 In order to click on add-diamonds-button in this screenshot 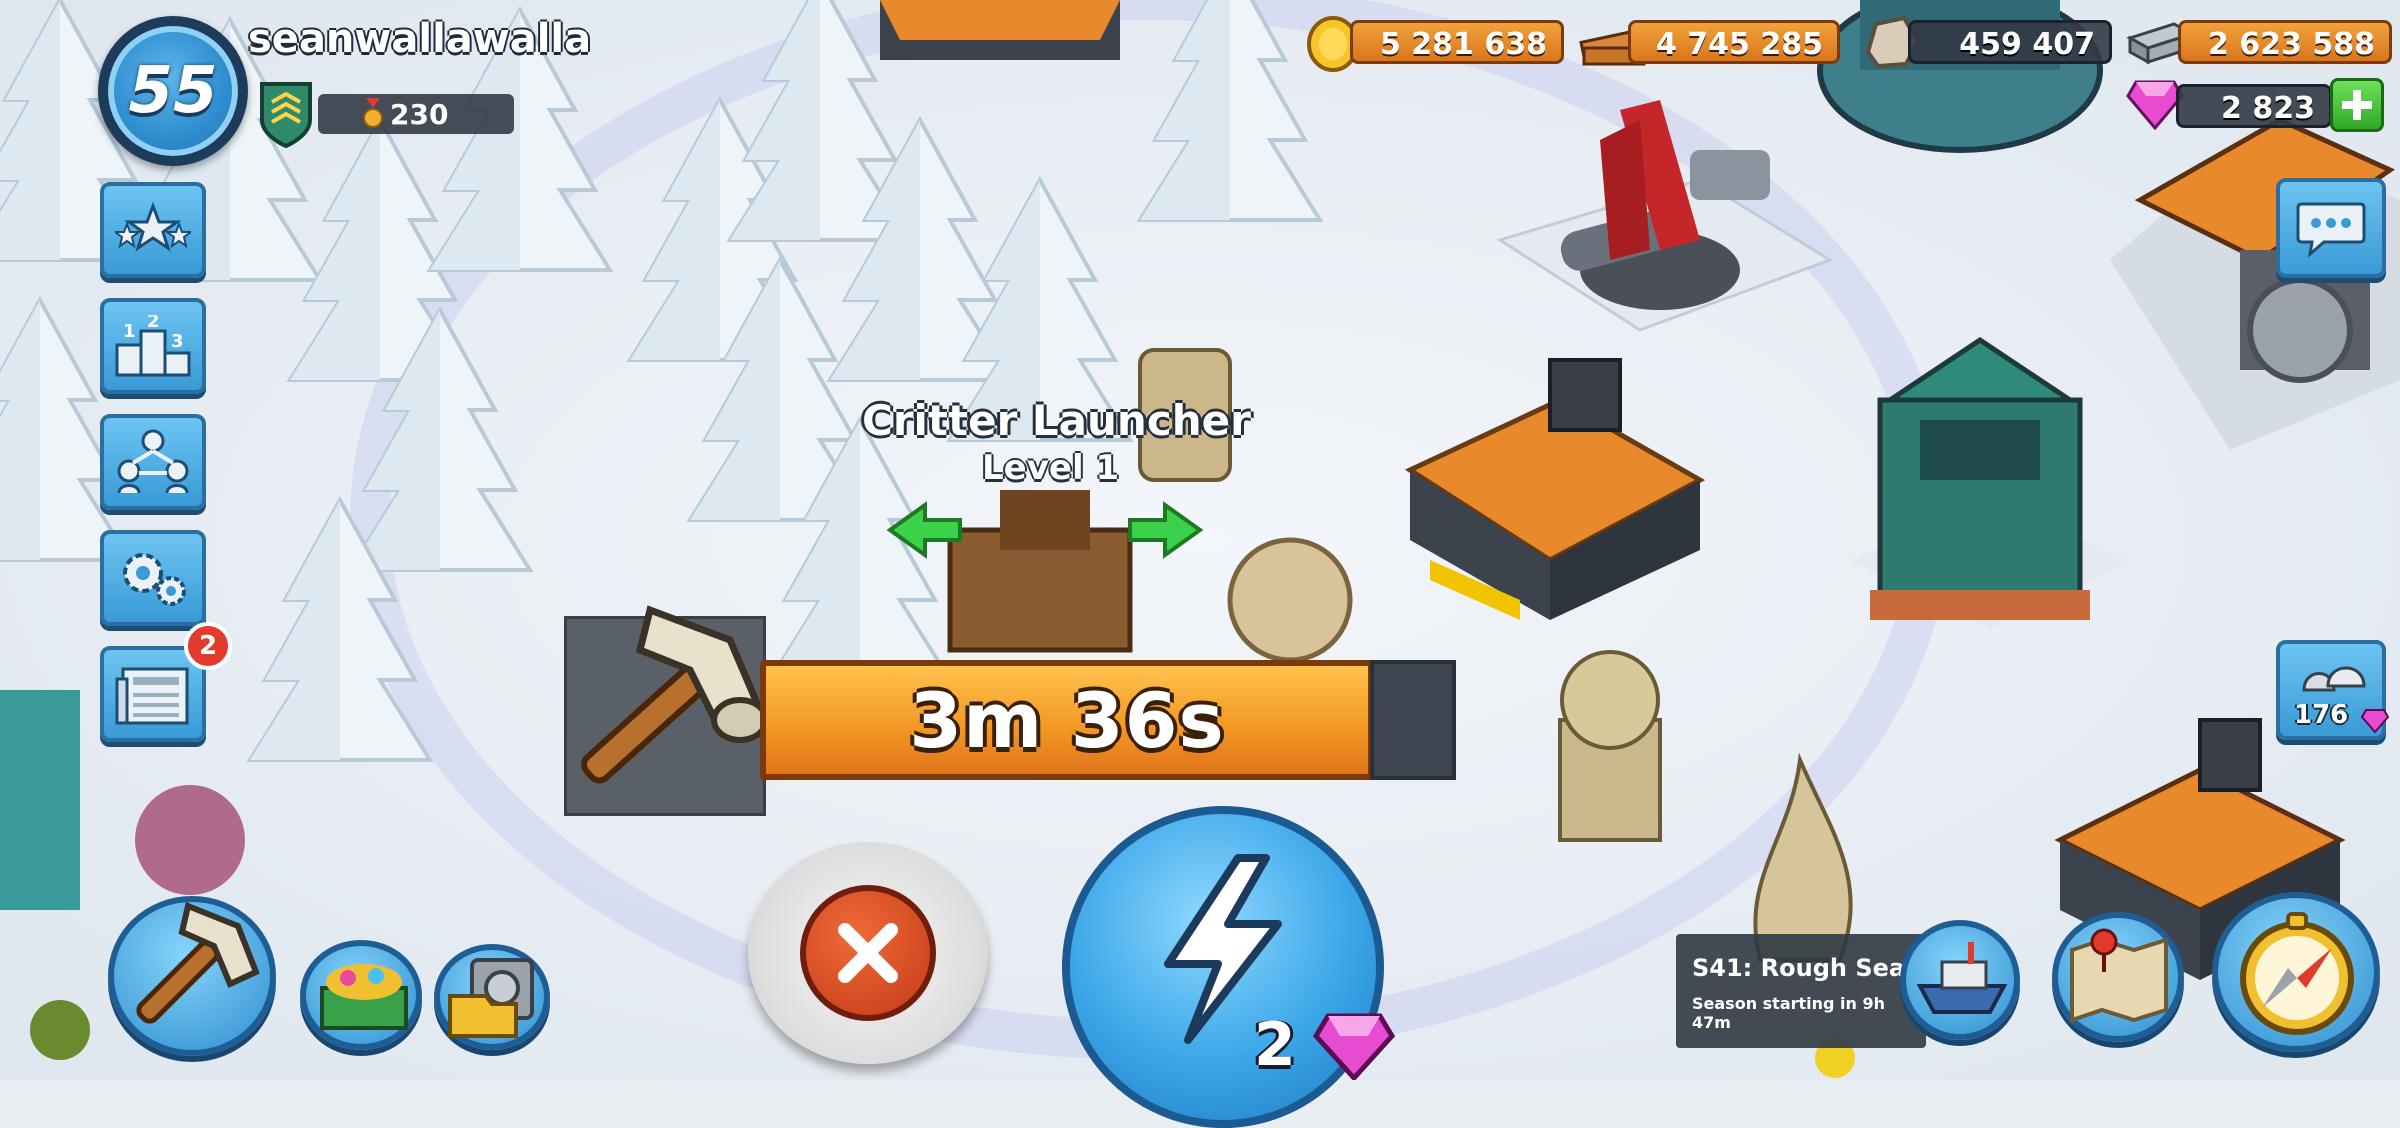, I will do `click(2357, 105)`.